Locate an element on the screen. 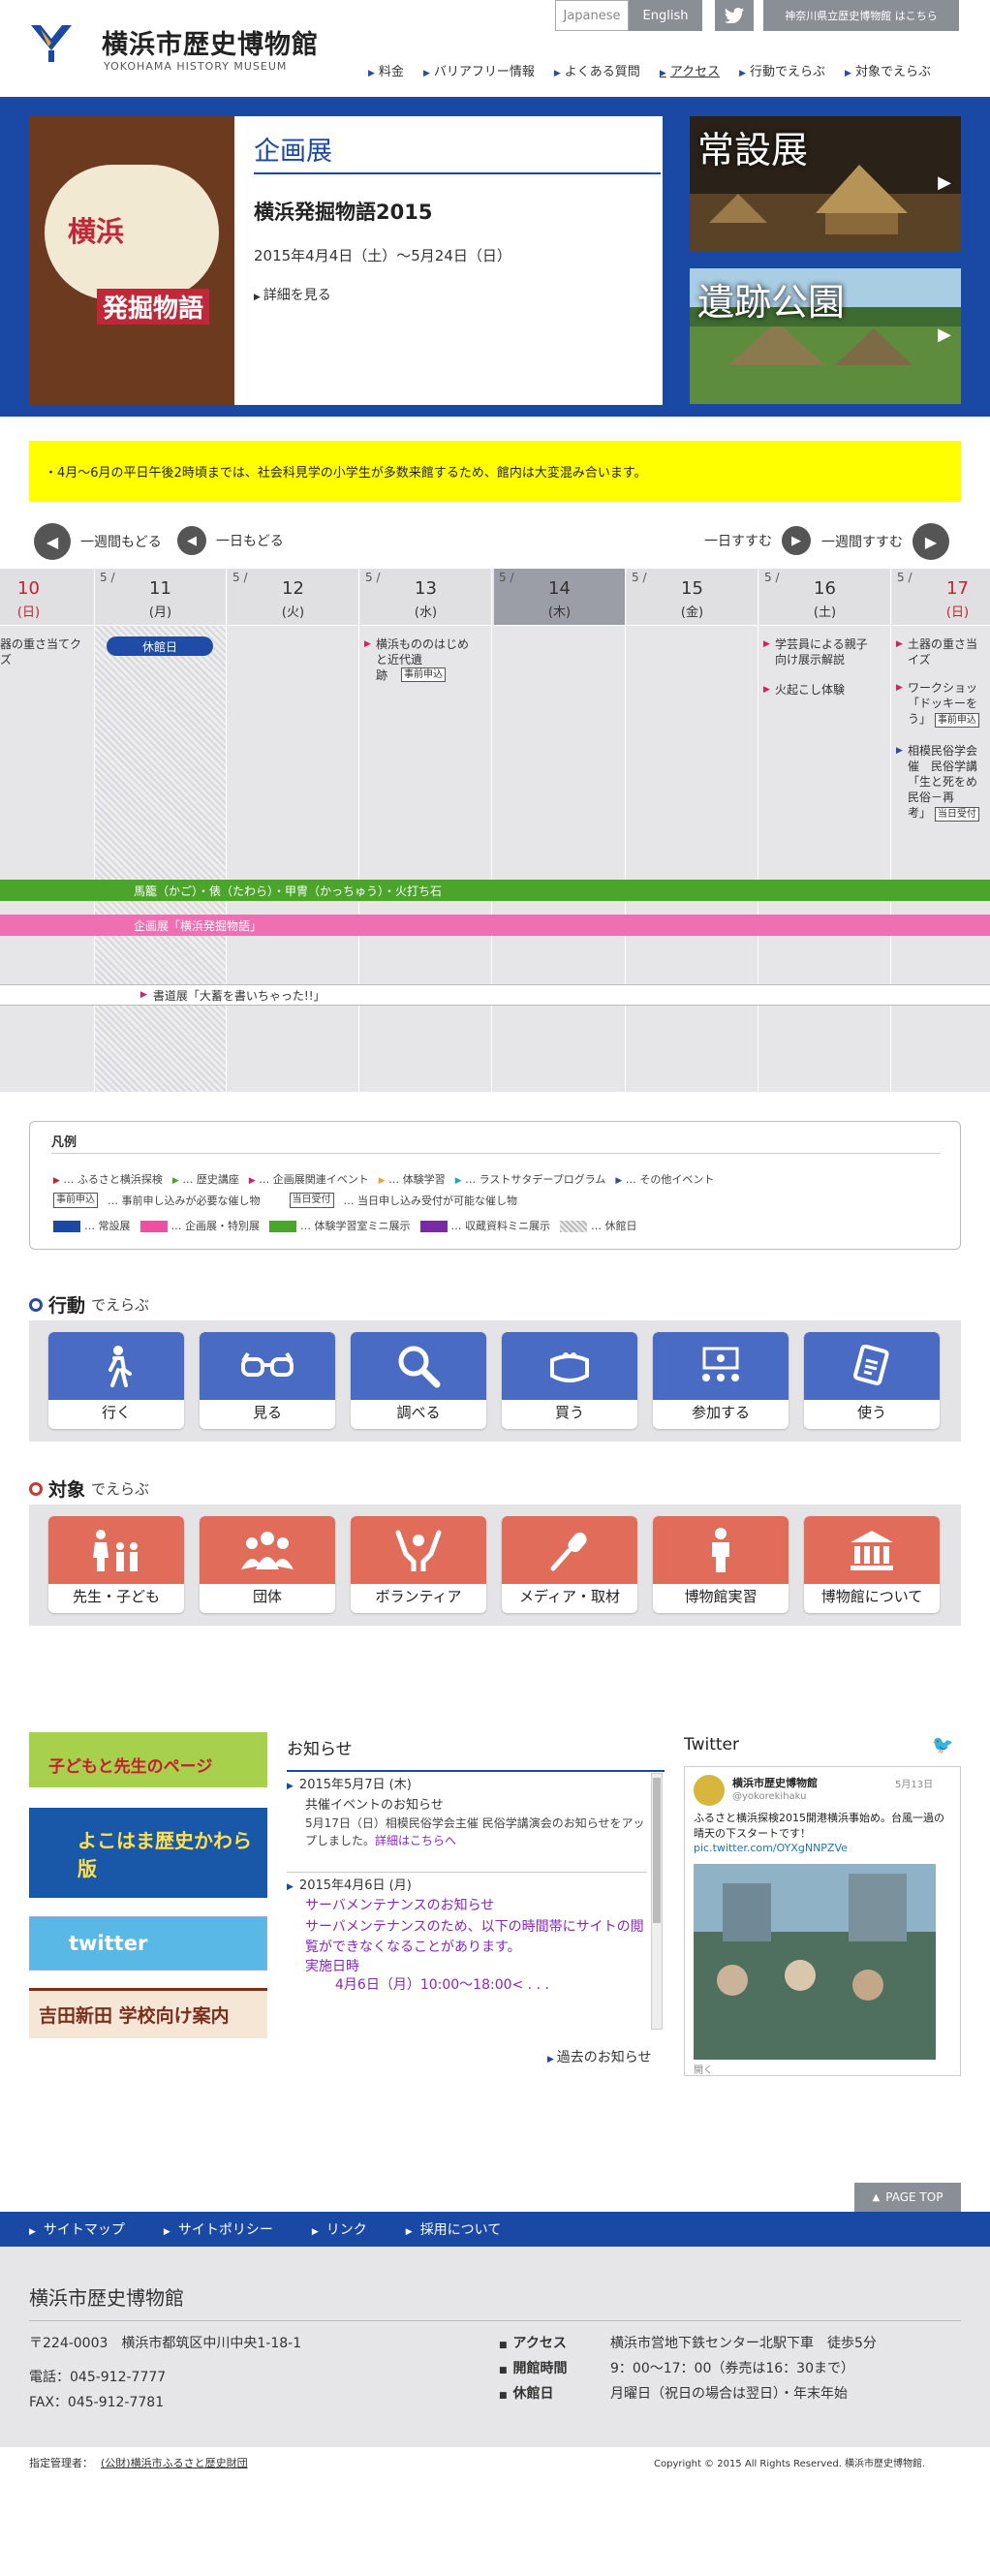 The height and width of the screenshot is (2576, 990). target-media-tile: メディア・取材 is located at coordinates (569, 1564).